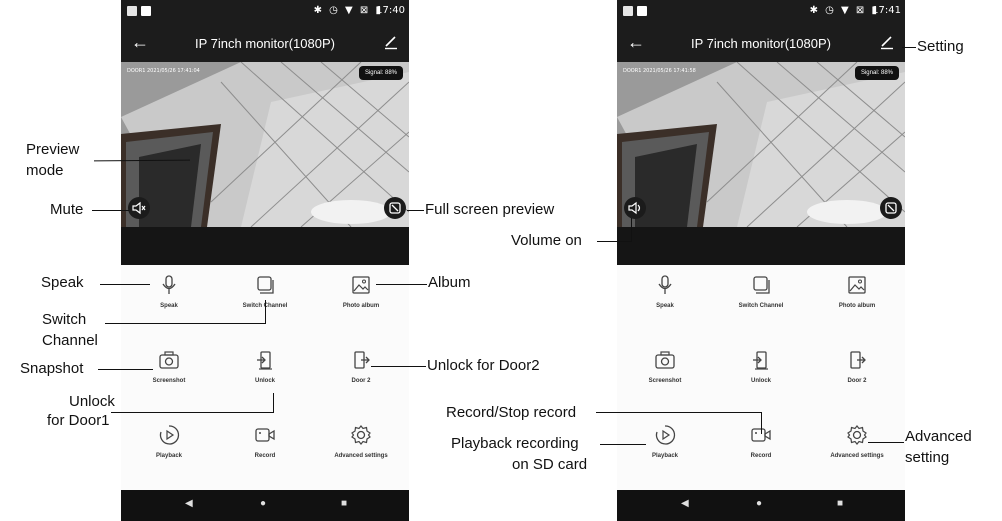  I want to click on video-preview: DOOR1 2021/05/26 17:41:04 Signal: 88%, so click(265, 144).